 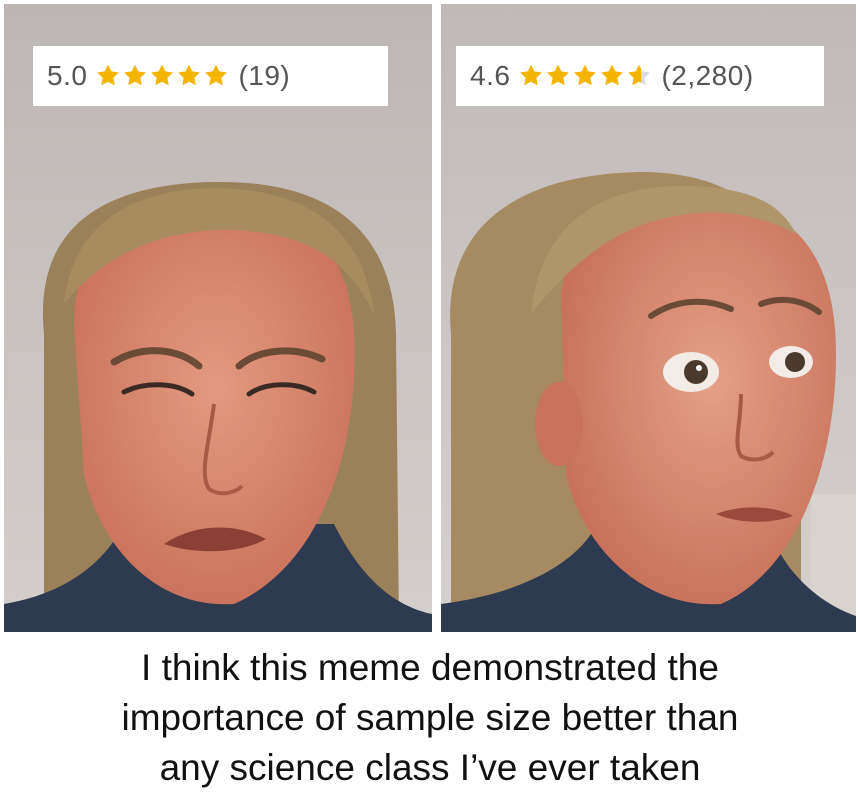 I want to click on caption-line: any science class I’ve ever taken, so click(x=430, y=767).